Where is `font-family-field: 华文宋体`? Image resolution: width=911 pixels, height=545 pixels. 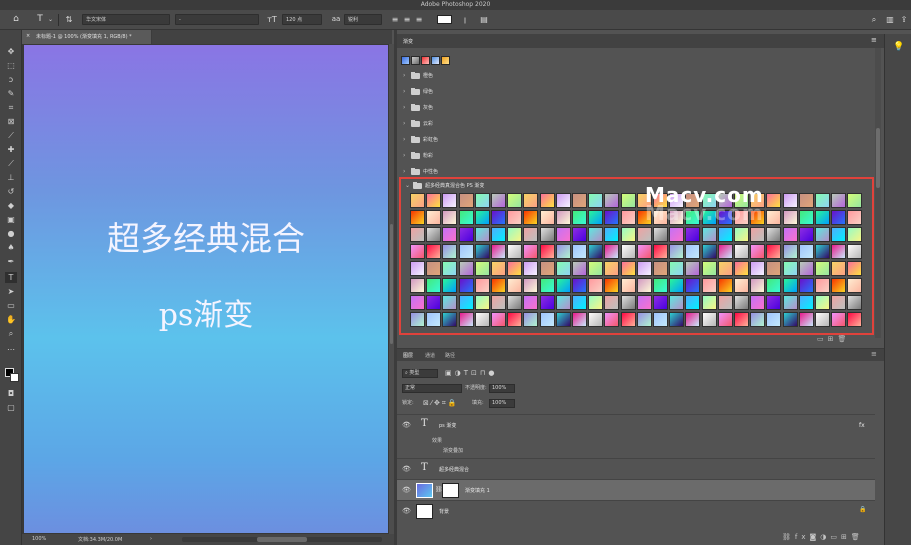
font-family-field: 华文宋体 is located at coordinates (126, 19).